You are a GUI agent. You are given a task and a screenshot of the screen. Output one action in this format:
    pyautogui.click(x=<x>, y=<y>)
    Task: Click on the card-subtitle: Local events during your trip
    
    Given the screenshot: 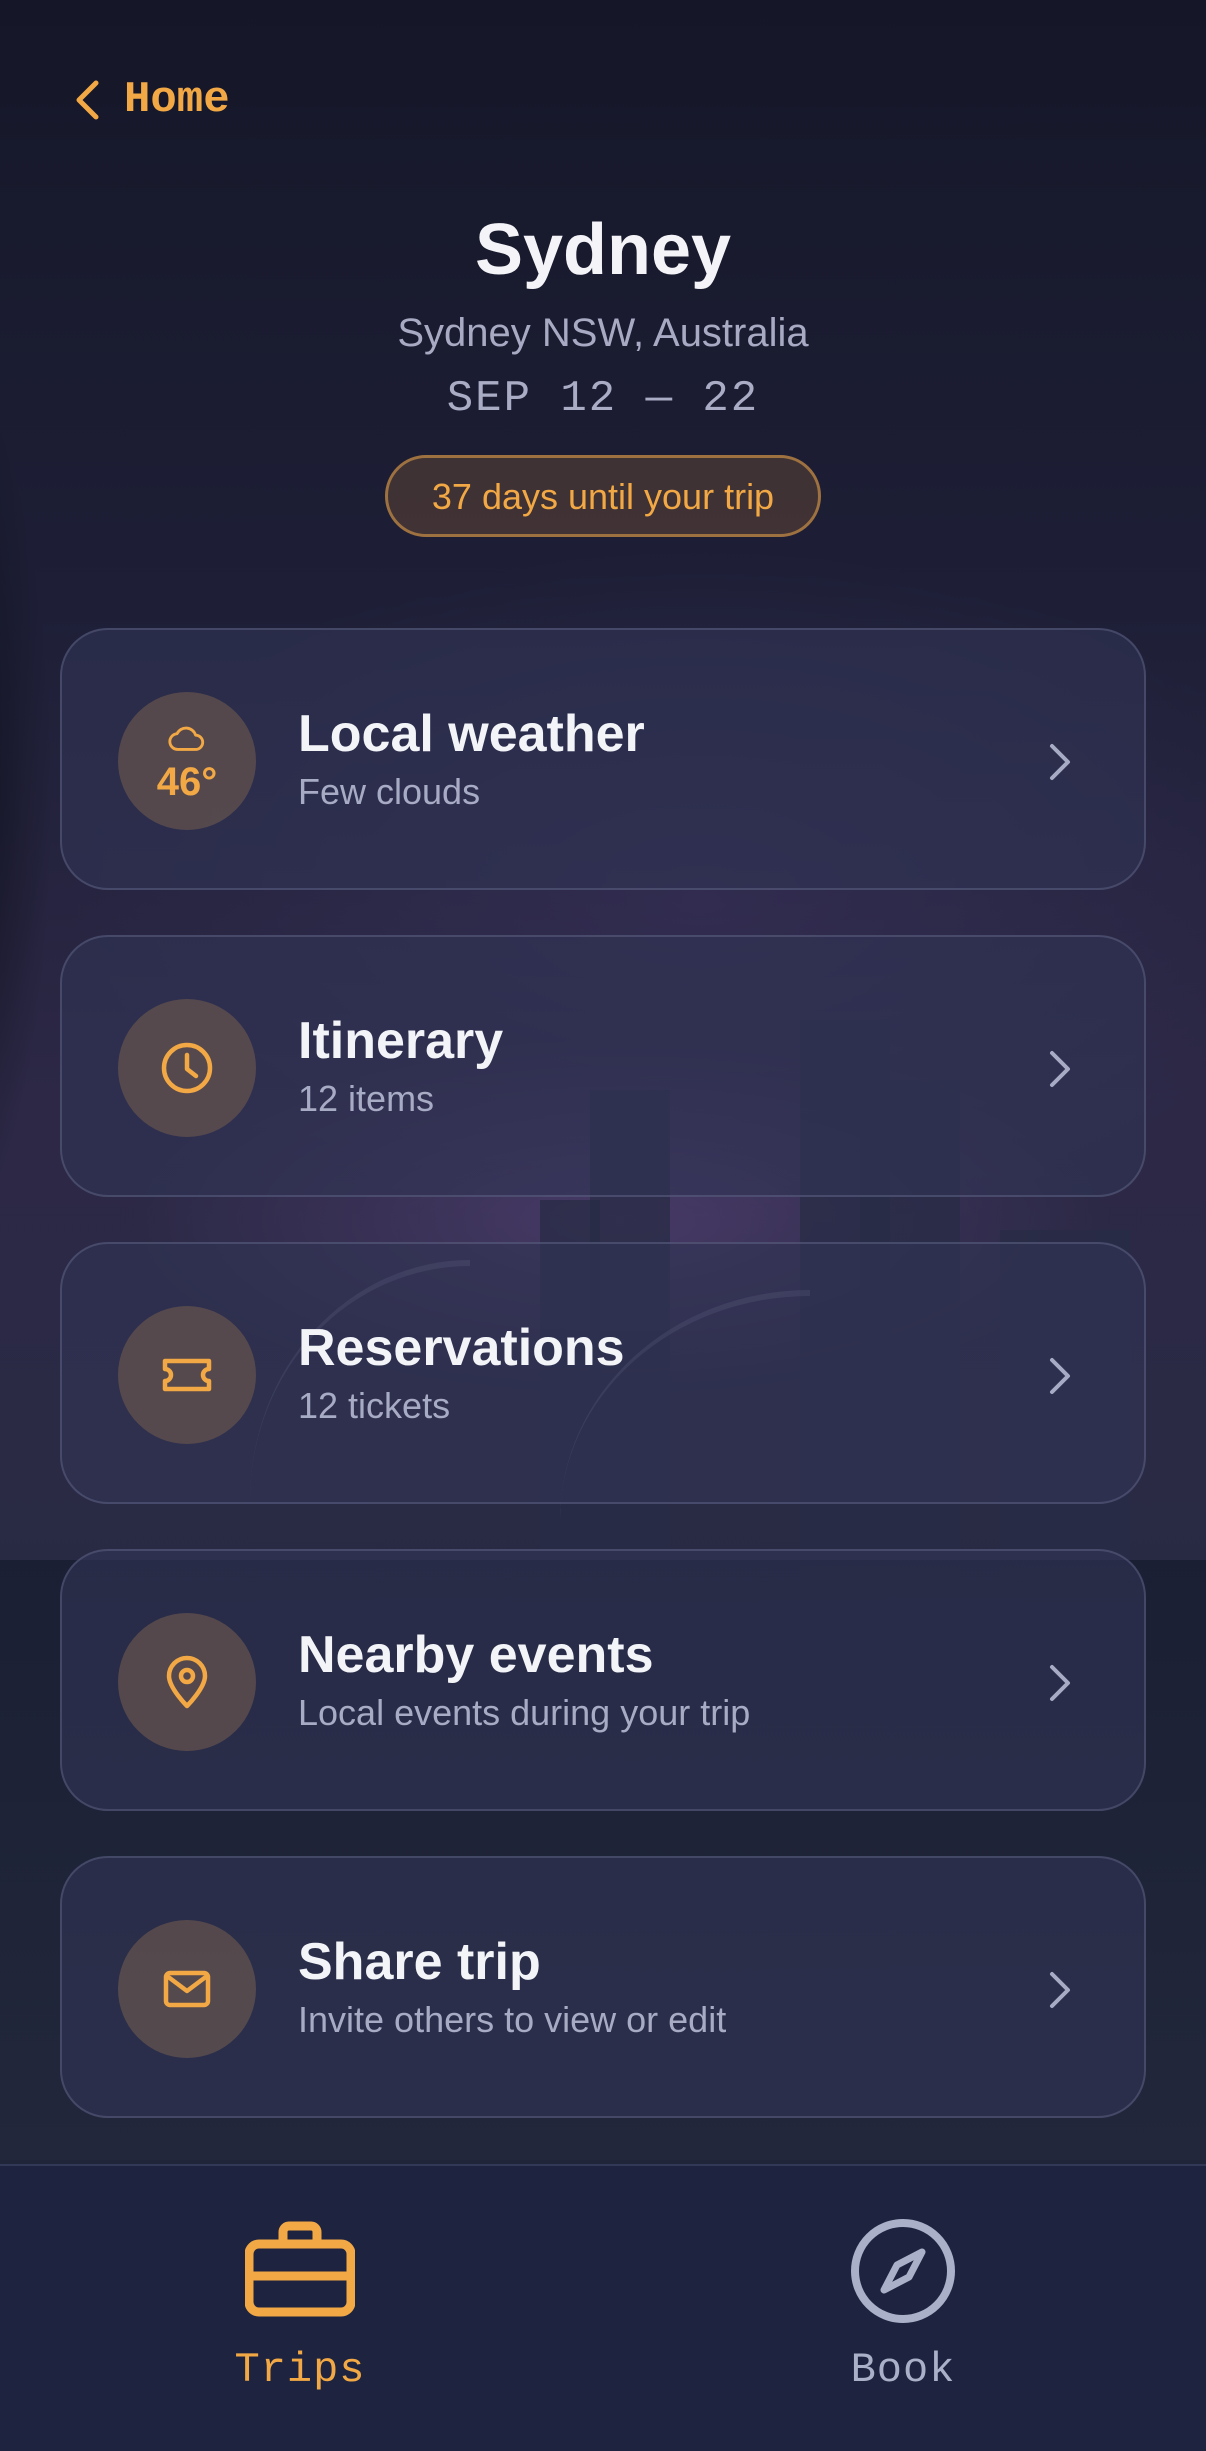 What is the action you would take?
    pyautogui.click(x=524, y=1712)
    